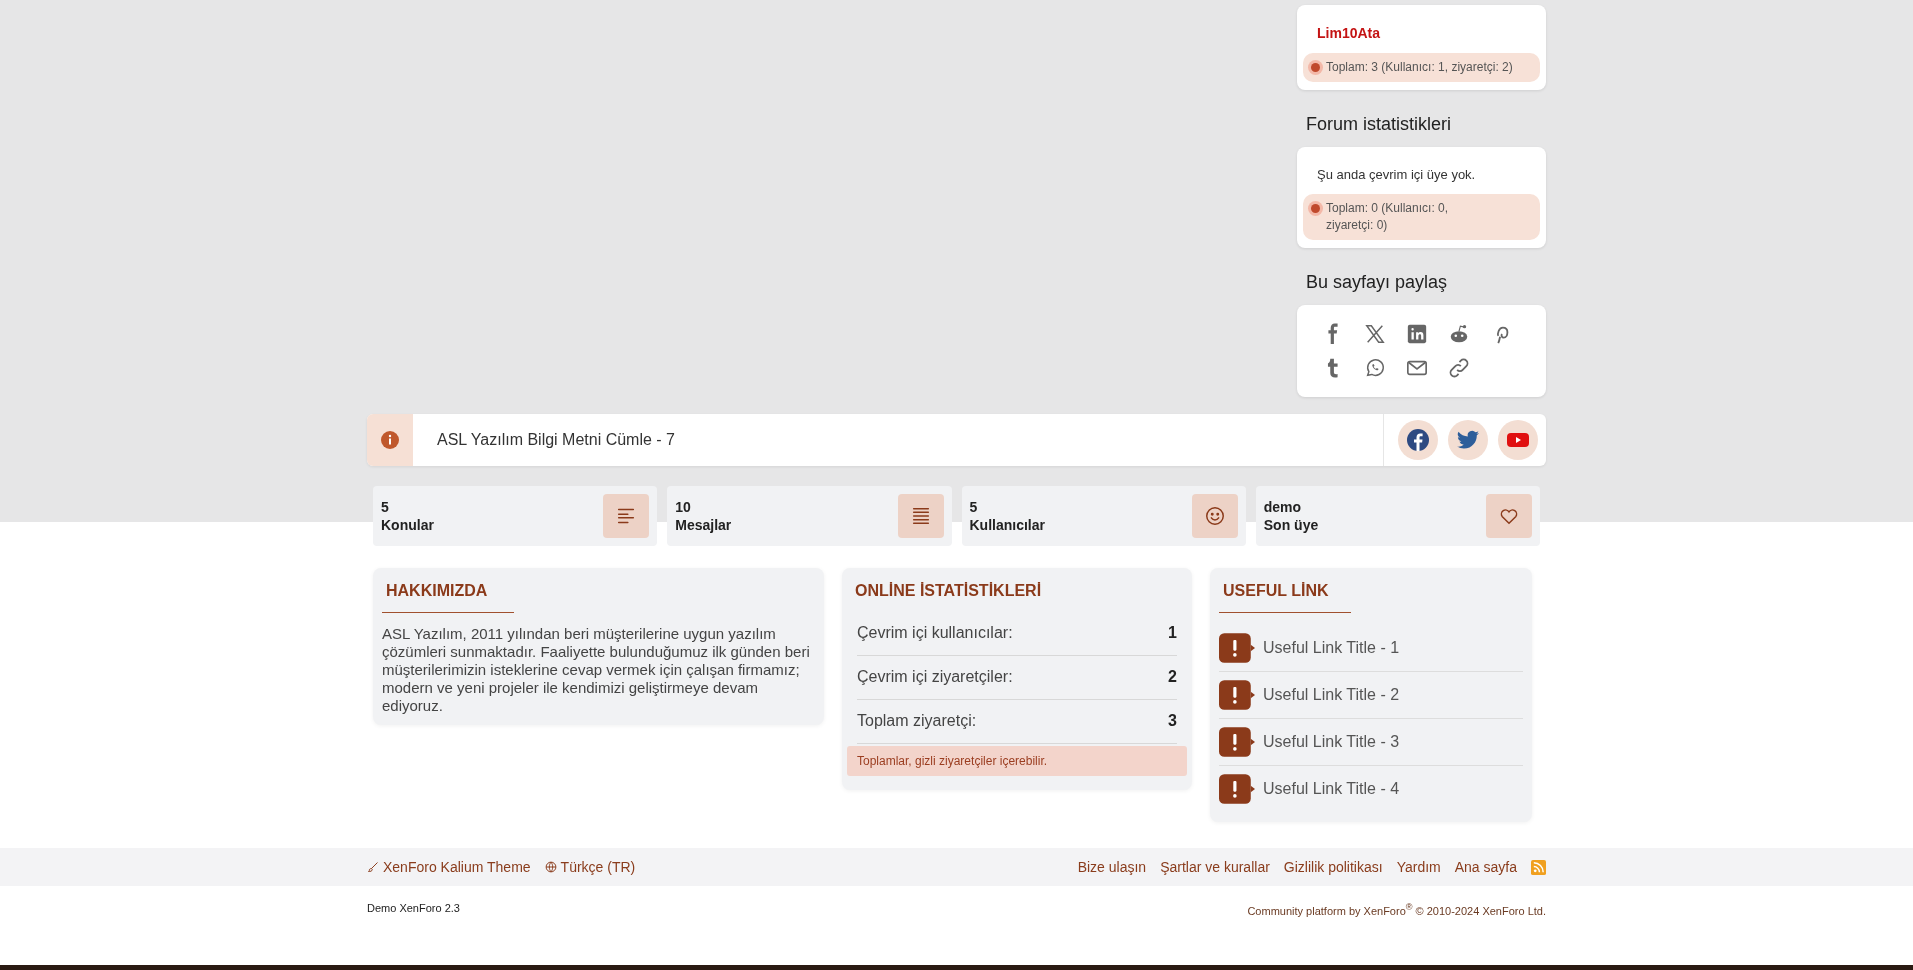 The height and width of the screenshot is (970, 1913). I want to click on stat-value: 3, so click(1172, 721).